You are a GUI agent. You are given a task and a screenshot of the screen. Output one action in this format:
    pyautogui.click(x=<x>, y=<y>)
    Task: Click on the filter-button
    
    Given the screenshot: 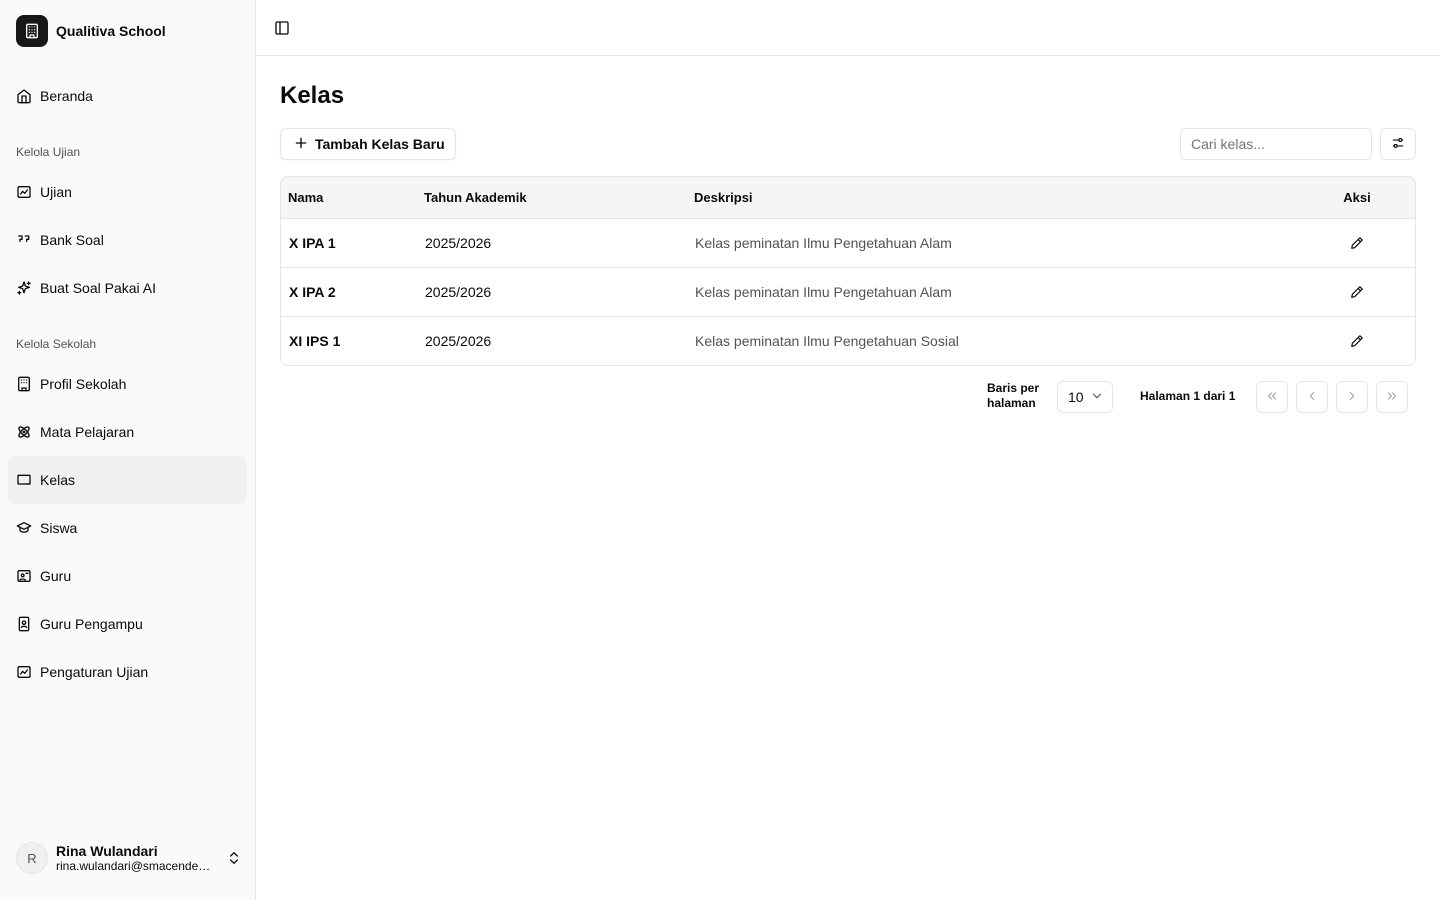 What is the action you would take?
    pyautogui.click(x=1398, y=144)
    